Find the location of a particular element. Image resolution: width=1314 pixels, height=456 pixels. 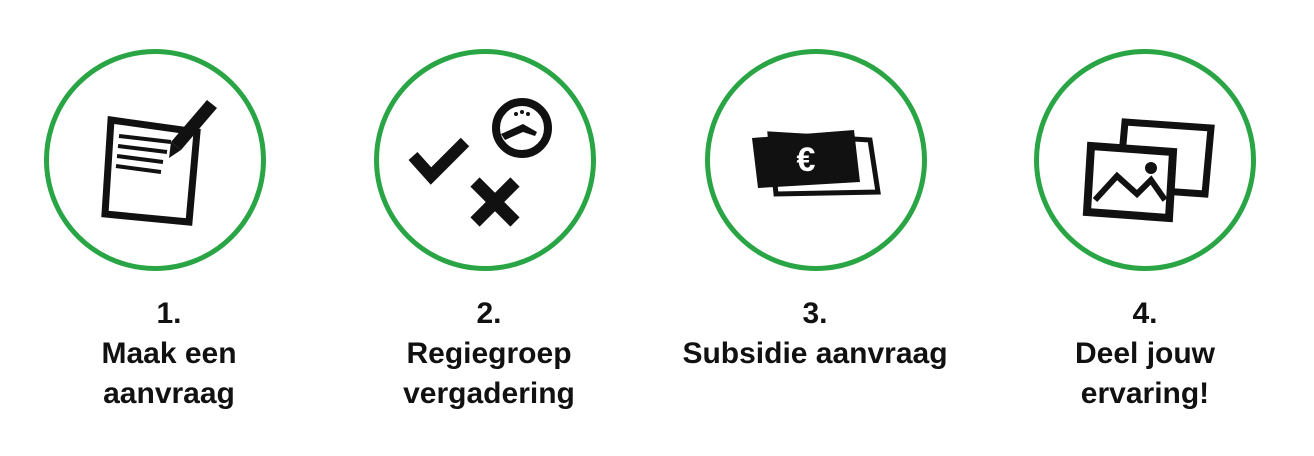

step-1-circle is located at coordinates (155, 160).